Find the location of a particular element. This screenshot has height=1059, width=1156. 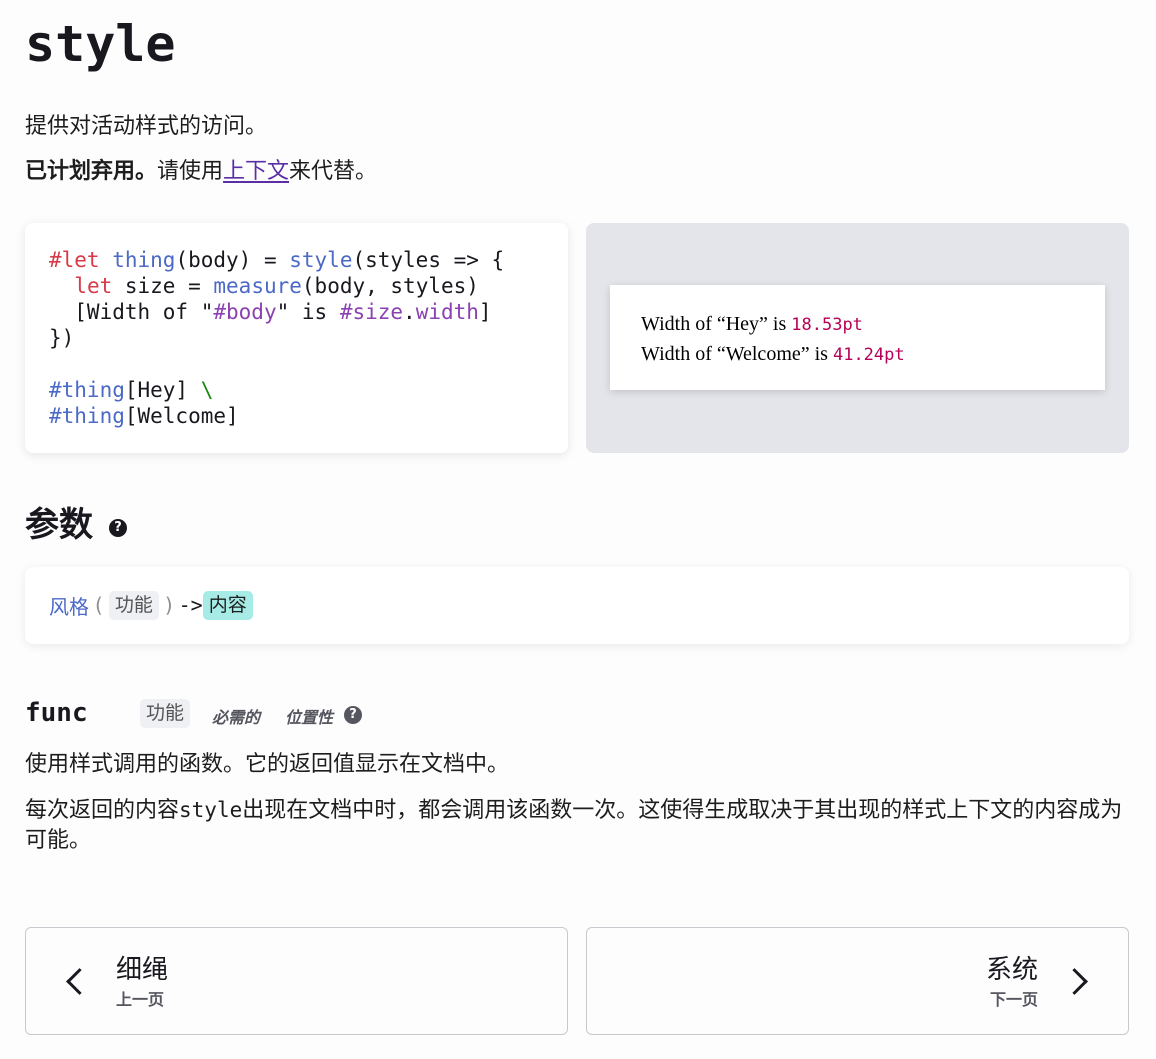

preview-line-welcome: Width of “Welcome” is 41.24pt is located at coordinates (773, 354).